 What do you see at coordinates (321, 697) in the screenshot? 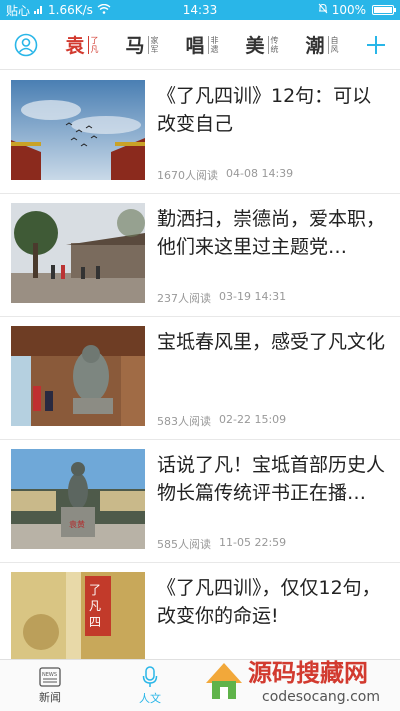
I see `watermark-url: codesocang.com` at bounding box center [321, 697].